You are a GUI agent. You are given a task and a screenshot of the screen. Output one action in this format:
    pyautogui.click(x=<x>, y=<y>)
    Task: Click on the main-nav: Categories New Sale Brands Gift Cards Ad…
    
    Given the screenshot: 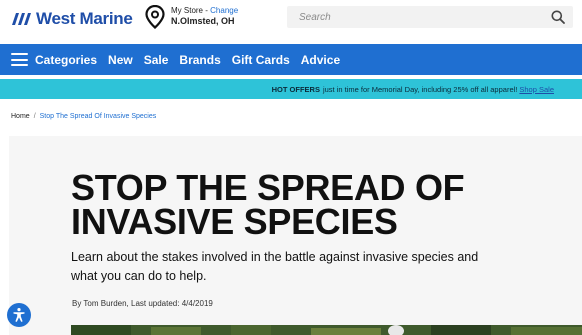 What is the action you would take?
    pyautogui.click(x=291, y=59)
    